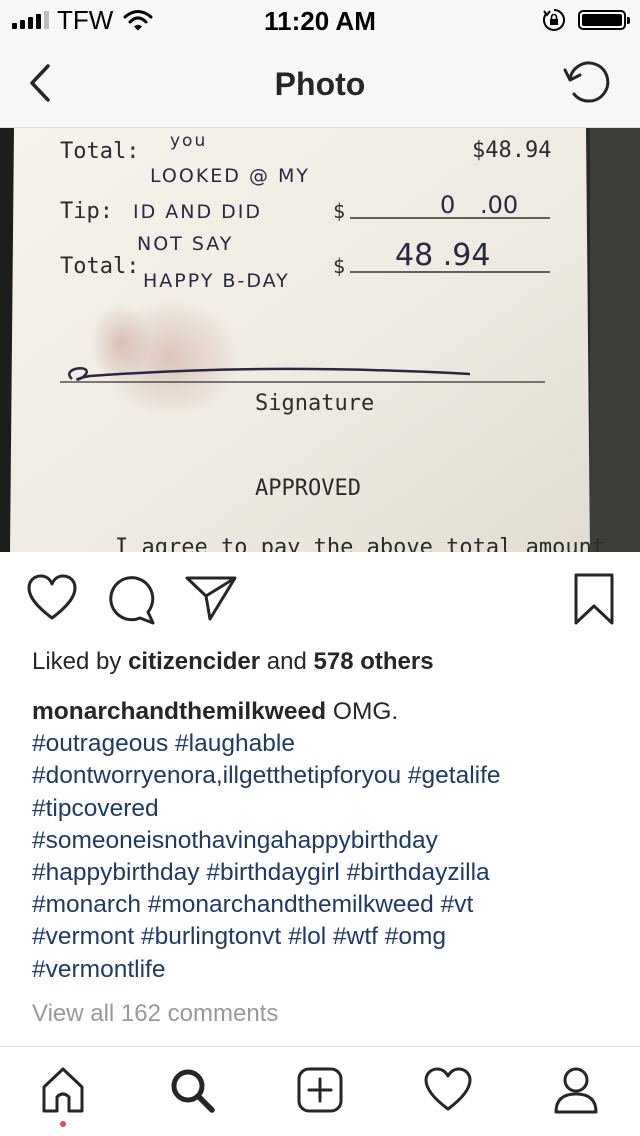 This screenshot has height=1136, width=640. Describe the element at coordinates (99, 266) in the screenshot. I see `receipt-total2-label: Total:` at that location.